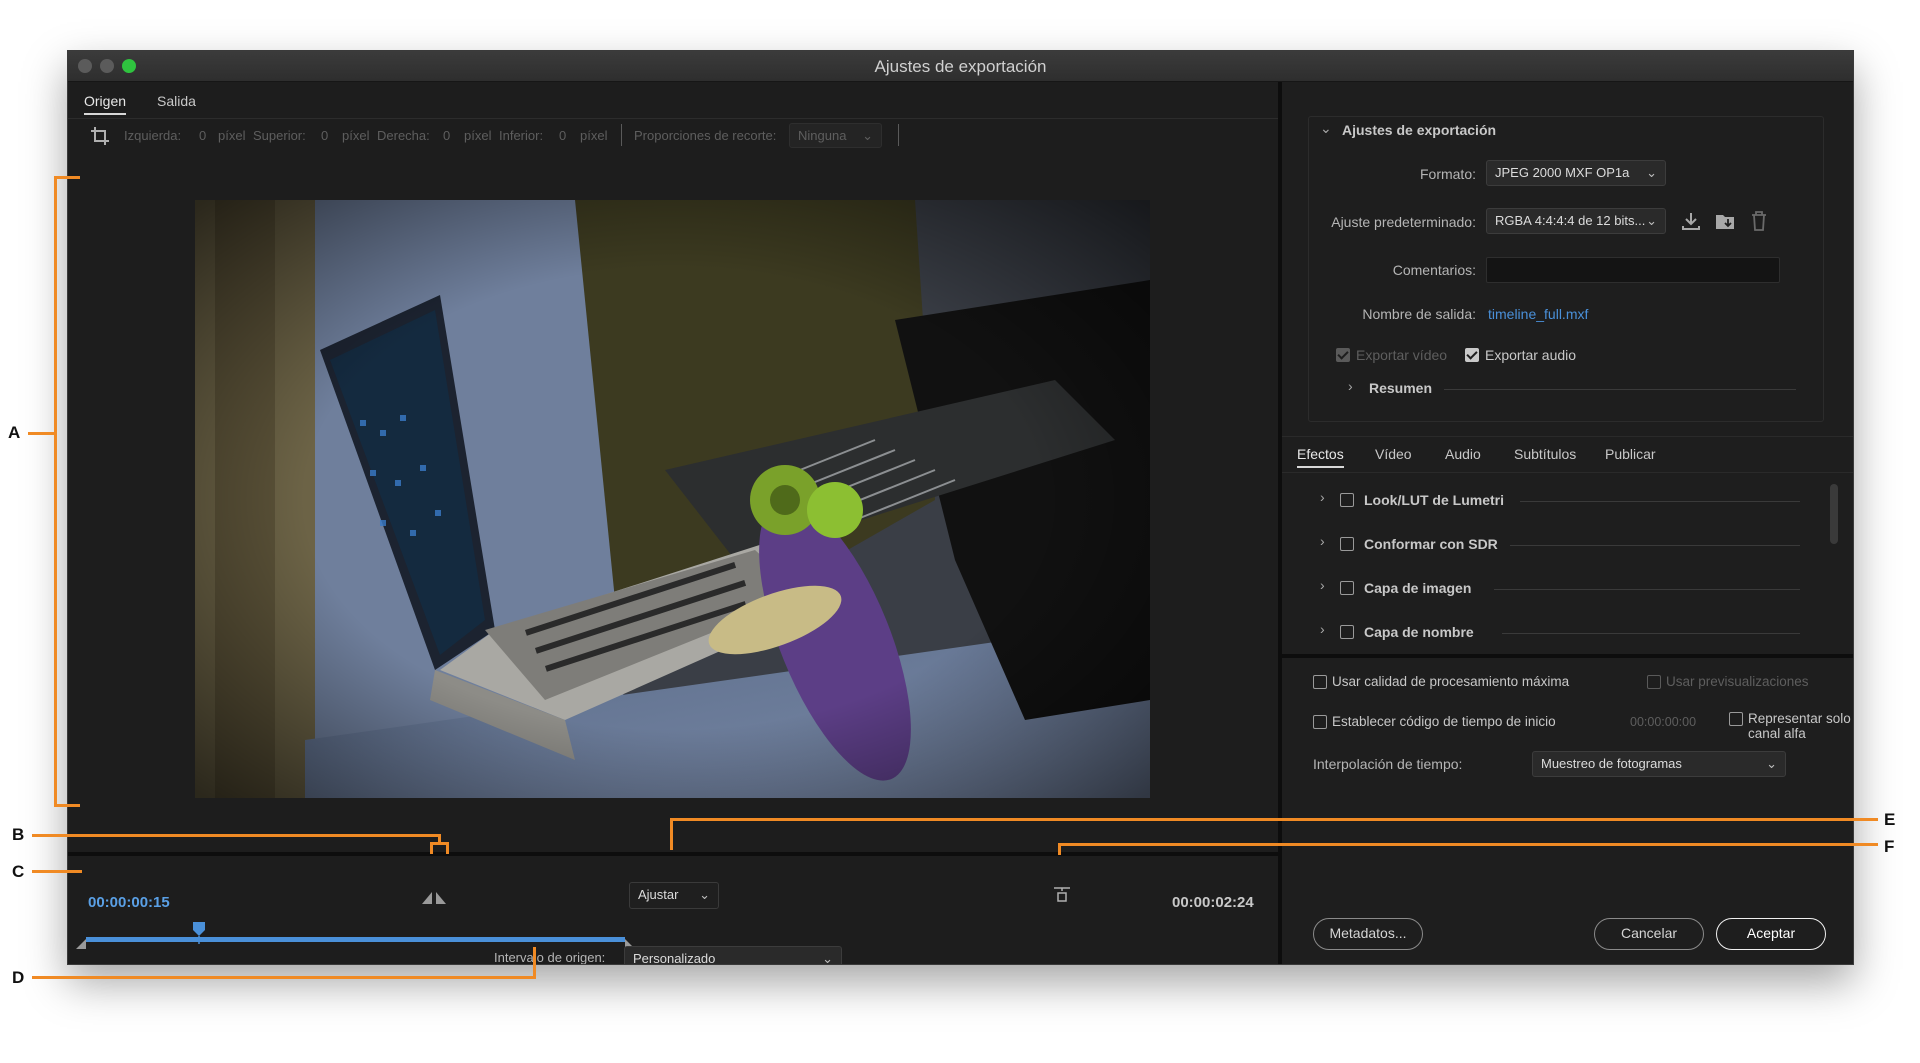  I want to click on crop-icon, so click(100, 136).